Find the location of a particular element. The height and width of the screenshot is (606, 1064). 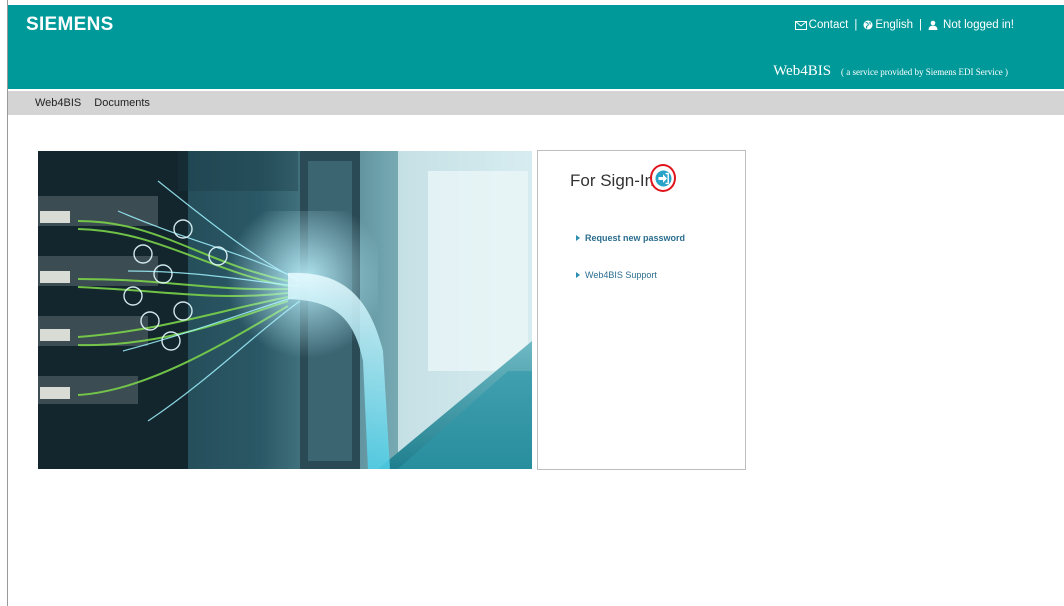

service-name: Web4BIS is located at coordinates (802, 71).